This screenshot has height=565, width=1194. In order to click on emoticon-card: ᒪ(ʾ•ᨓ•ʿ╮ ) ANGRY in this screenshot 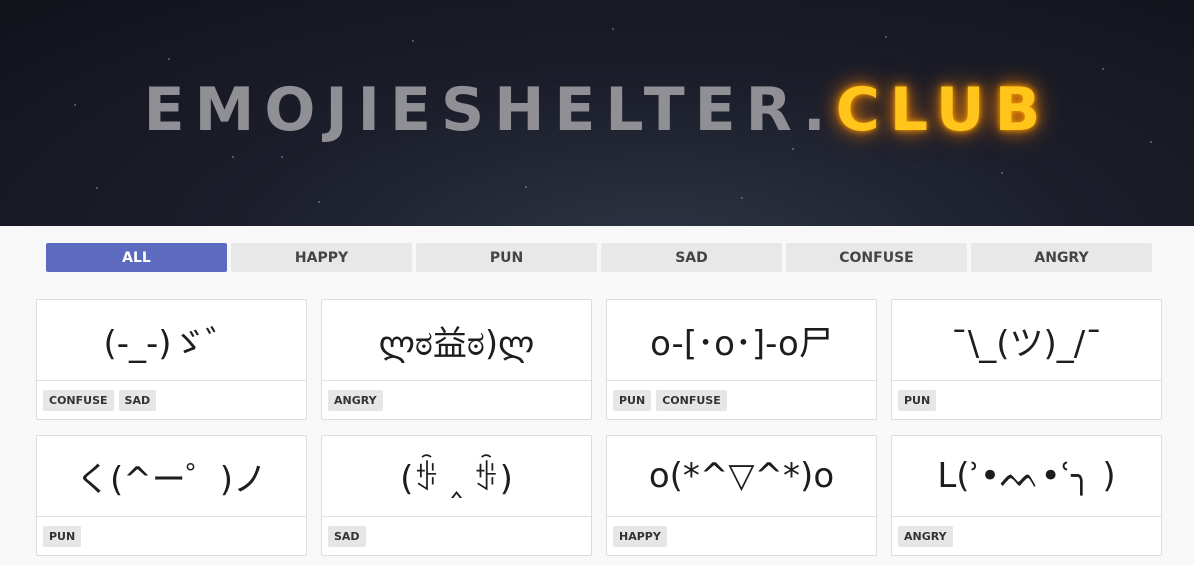, I will do `click(1026, 495)`.